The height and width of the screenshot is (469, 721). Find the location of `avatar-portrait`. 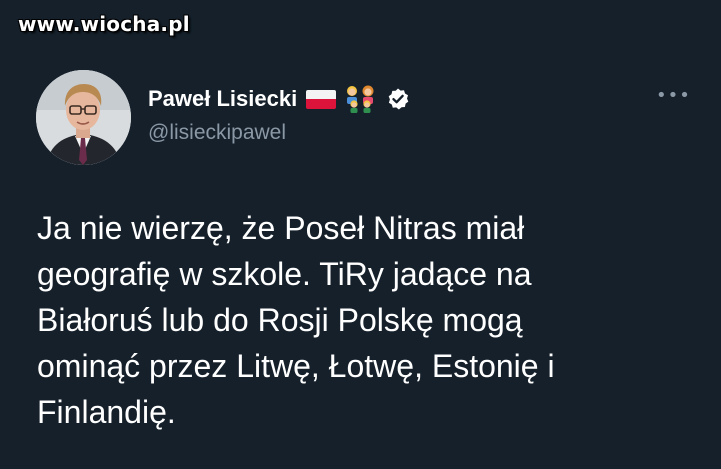

avatar-portrait is located at coordinates (83, 117).